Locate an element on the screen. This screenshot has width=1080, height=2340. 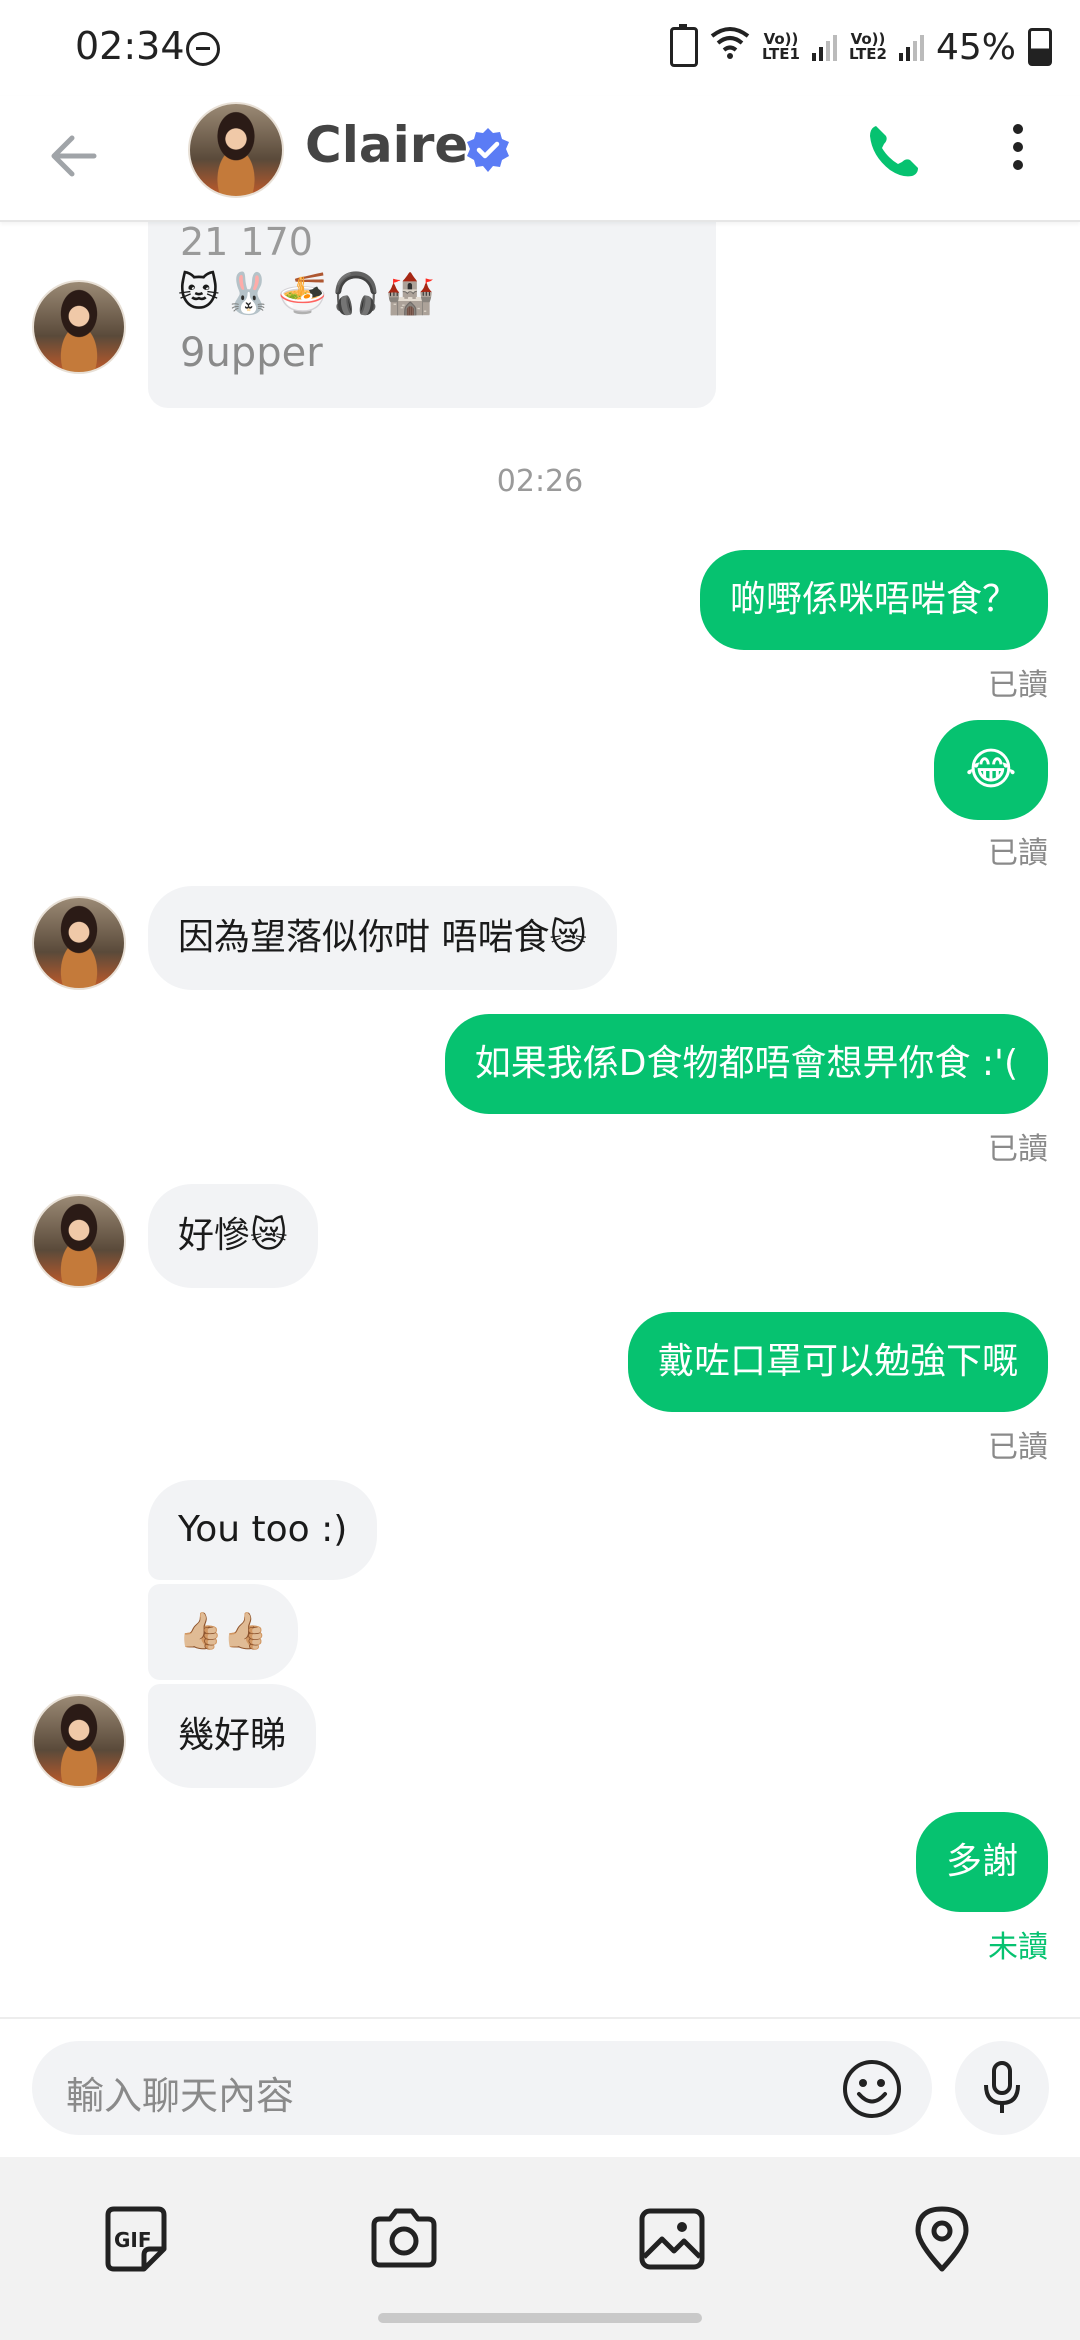
outgoing-message: 戴咗口罩可以勉強下嘅 is located at coordinates (837, 1362).